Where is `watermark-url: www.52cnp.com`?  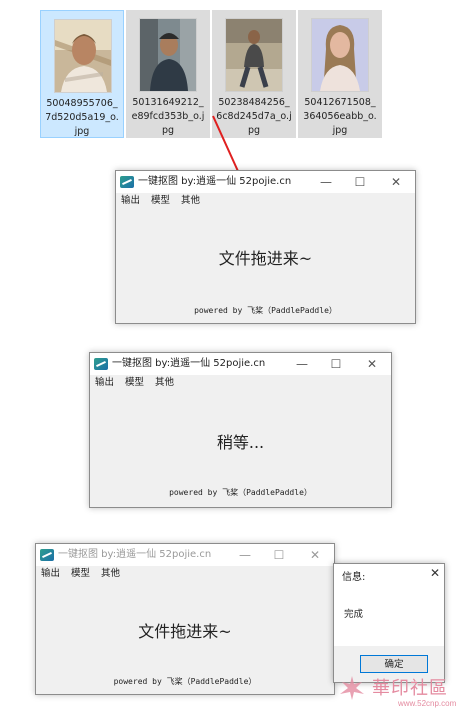
watermark-url: www.52cnp.com is located at coordinates (427, 703).